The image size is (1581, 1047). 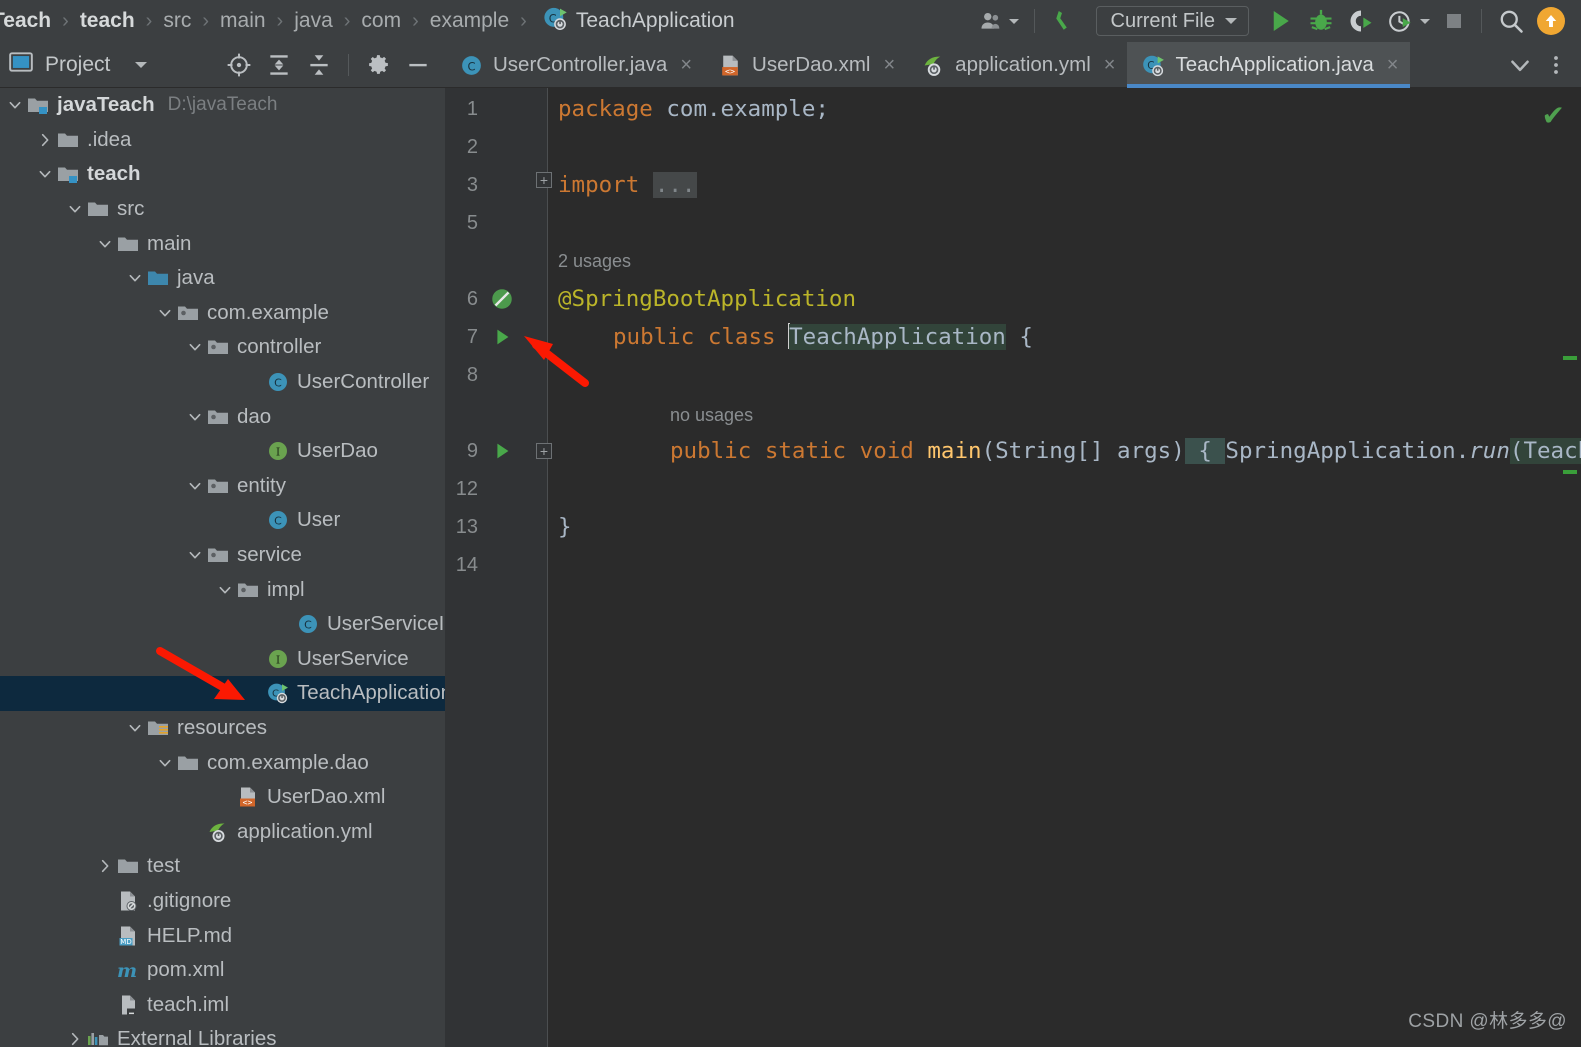 I want to click on expand-all-icon, so click(x=279, y=65).